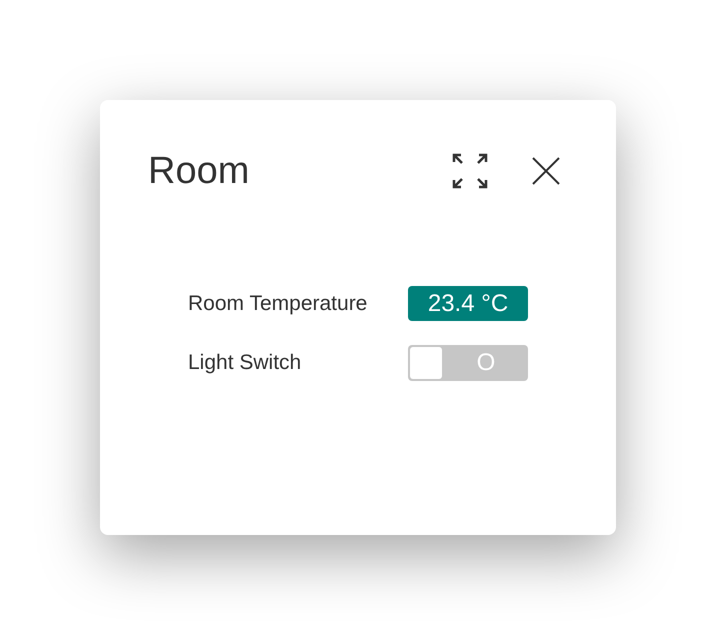  Describe the element at coordinates (278, 303) in the screenshot. I see `row-label: Room Temperature` at that location.